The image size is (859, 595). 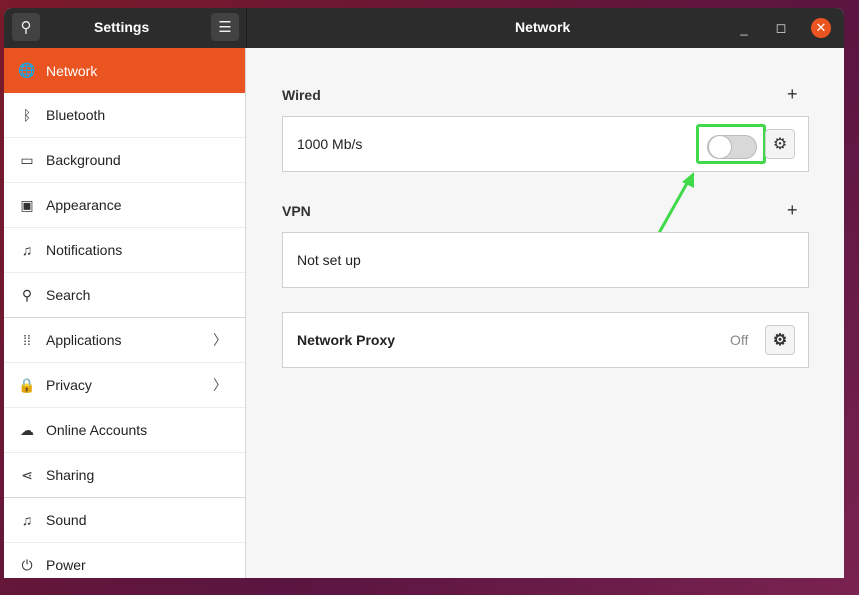 I want to click on bell-icon: ♫, so click(x=27, y=250).